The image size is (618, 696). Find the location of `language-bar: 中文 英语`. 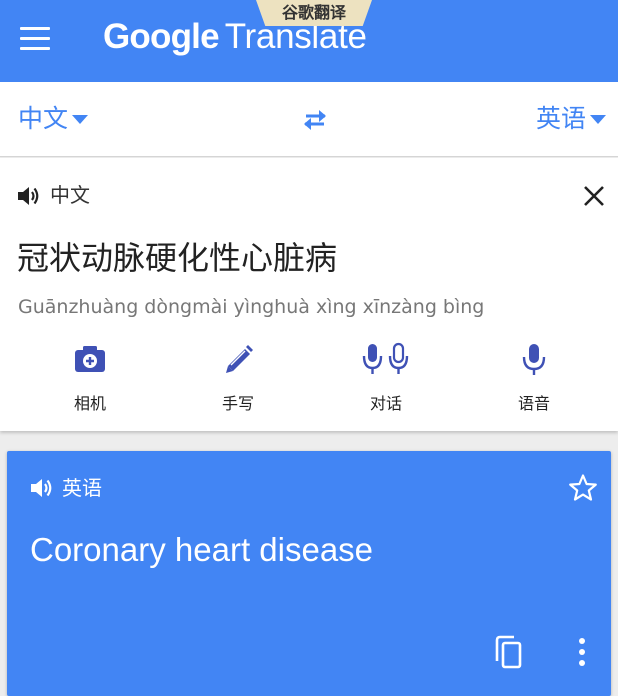

language-bar: 中文 英语 is located at coordinates (309, 119).